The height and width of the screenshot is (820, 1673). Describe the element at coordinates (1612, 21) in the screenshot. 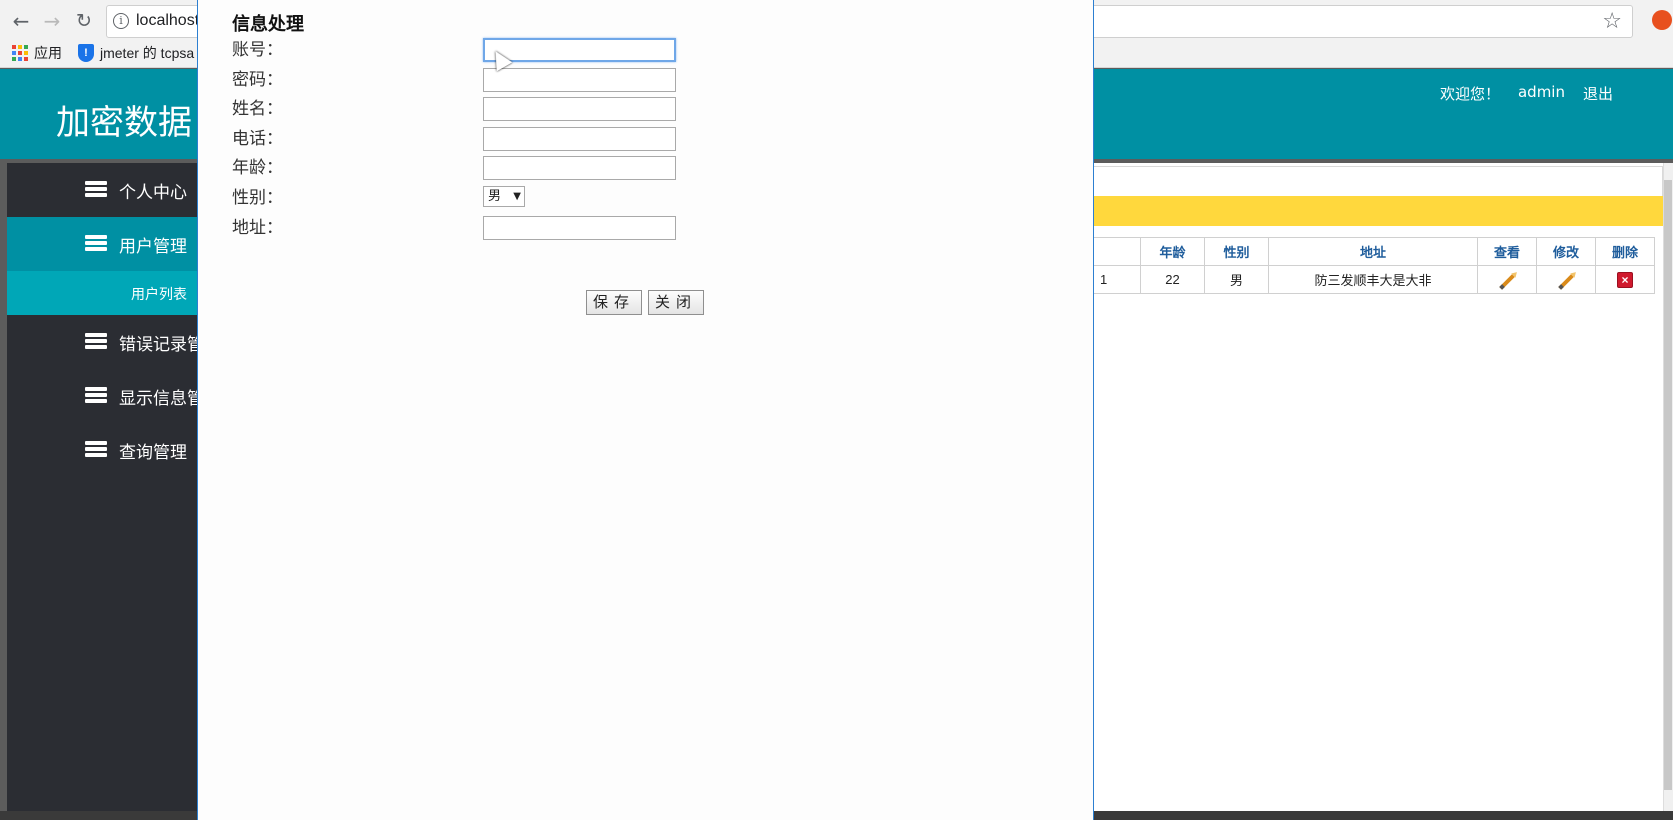

I see `bookmark-star-icon: ☆` at that location.